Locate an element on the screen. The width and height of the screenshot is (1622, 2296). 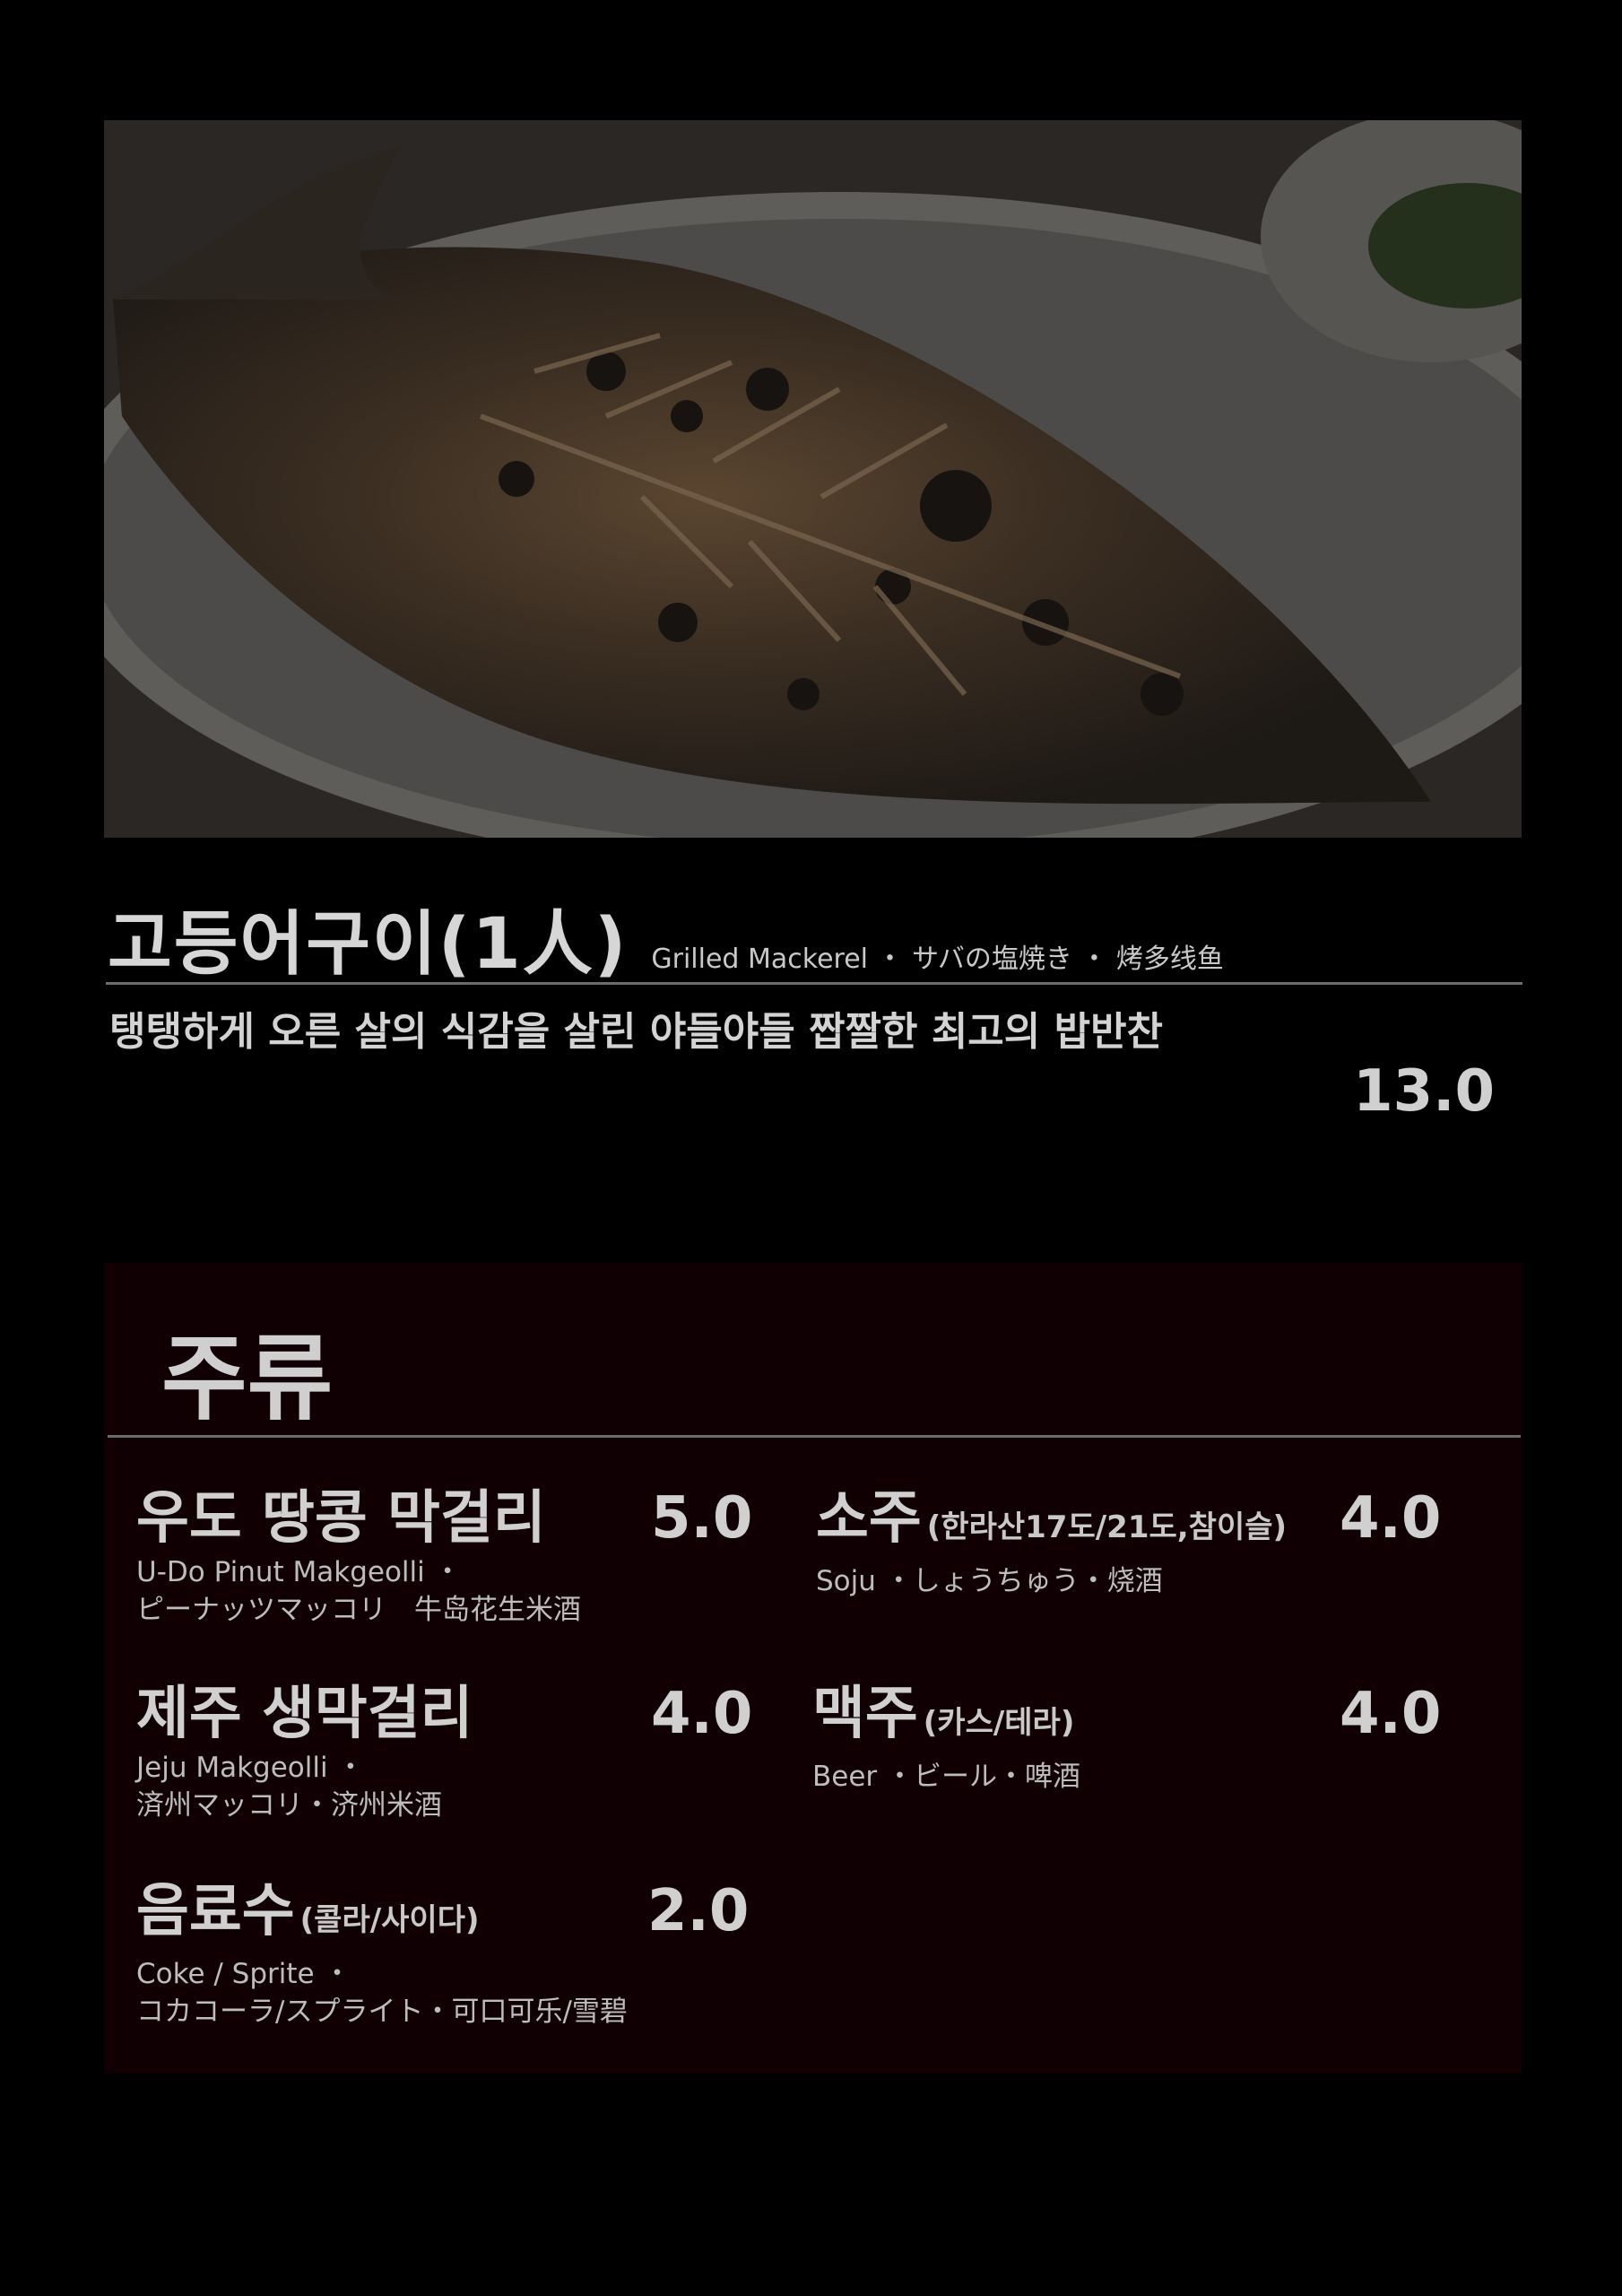
menu-item-detail: (카스/테라) is located at coordinates (999, 1723).